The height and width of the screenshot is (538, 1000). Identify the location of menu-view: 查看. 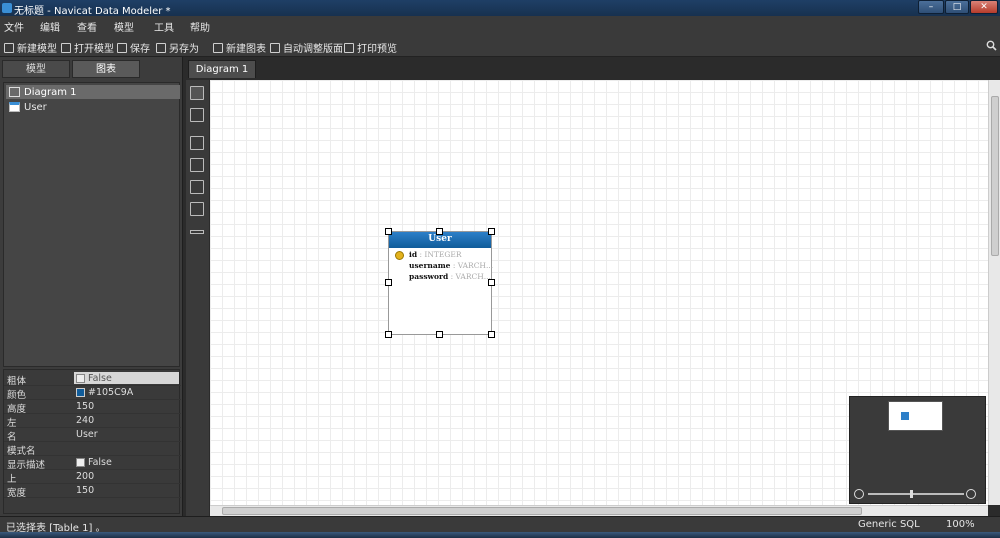
(87, 26).